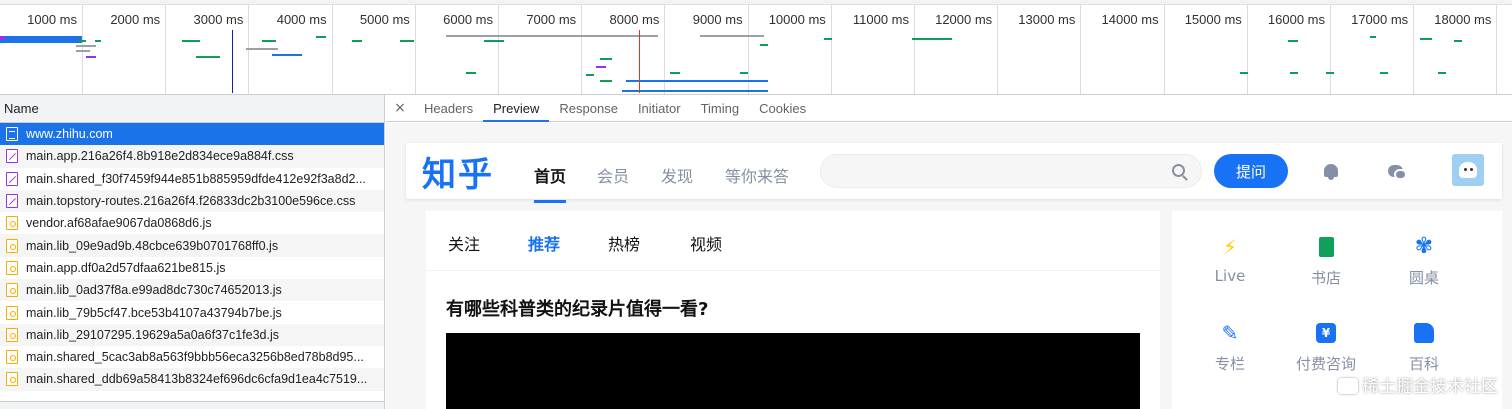 Image resolution: width=1512 pixels, height=409 pixels. What do you see at coordinates (192, 223) in the screenshot?
I see `request-row: vendor.af68afae9067da0868d6.js` at bounding box center [192, 223].